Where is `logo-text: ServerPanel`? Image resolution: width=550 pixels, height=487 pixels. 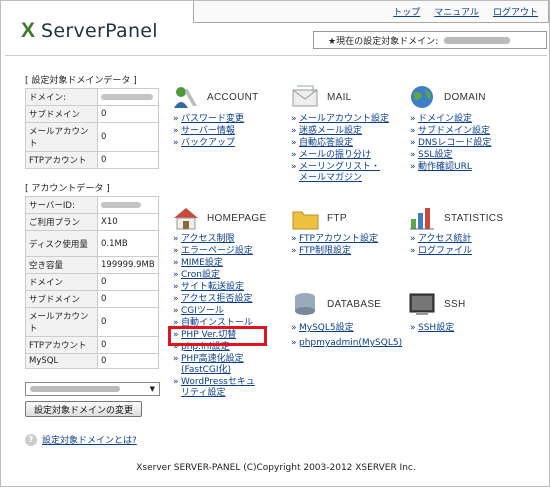
logo-text: ServerPanel is located at coordinates (99, 31).